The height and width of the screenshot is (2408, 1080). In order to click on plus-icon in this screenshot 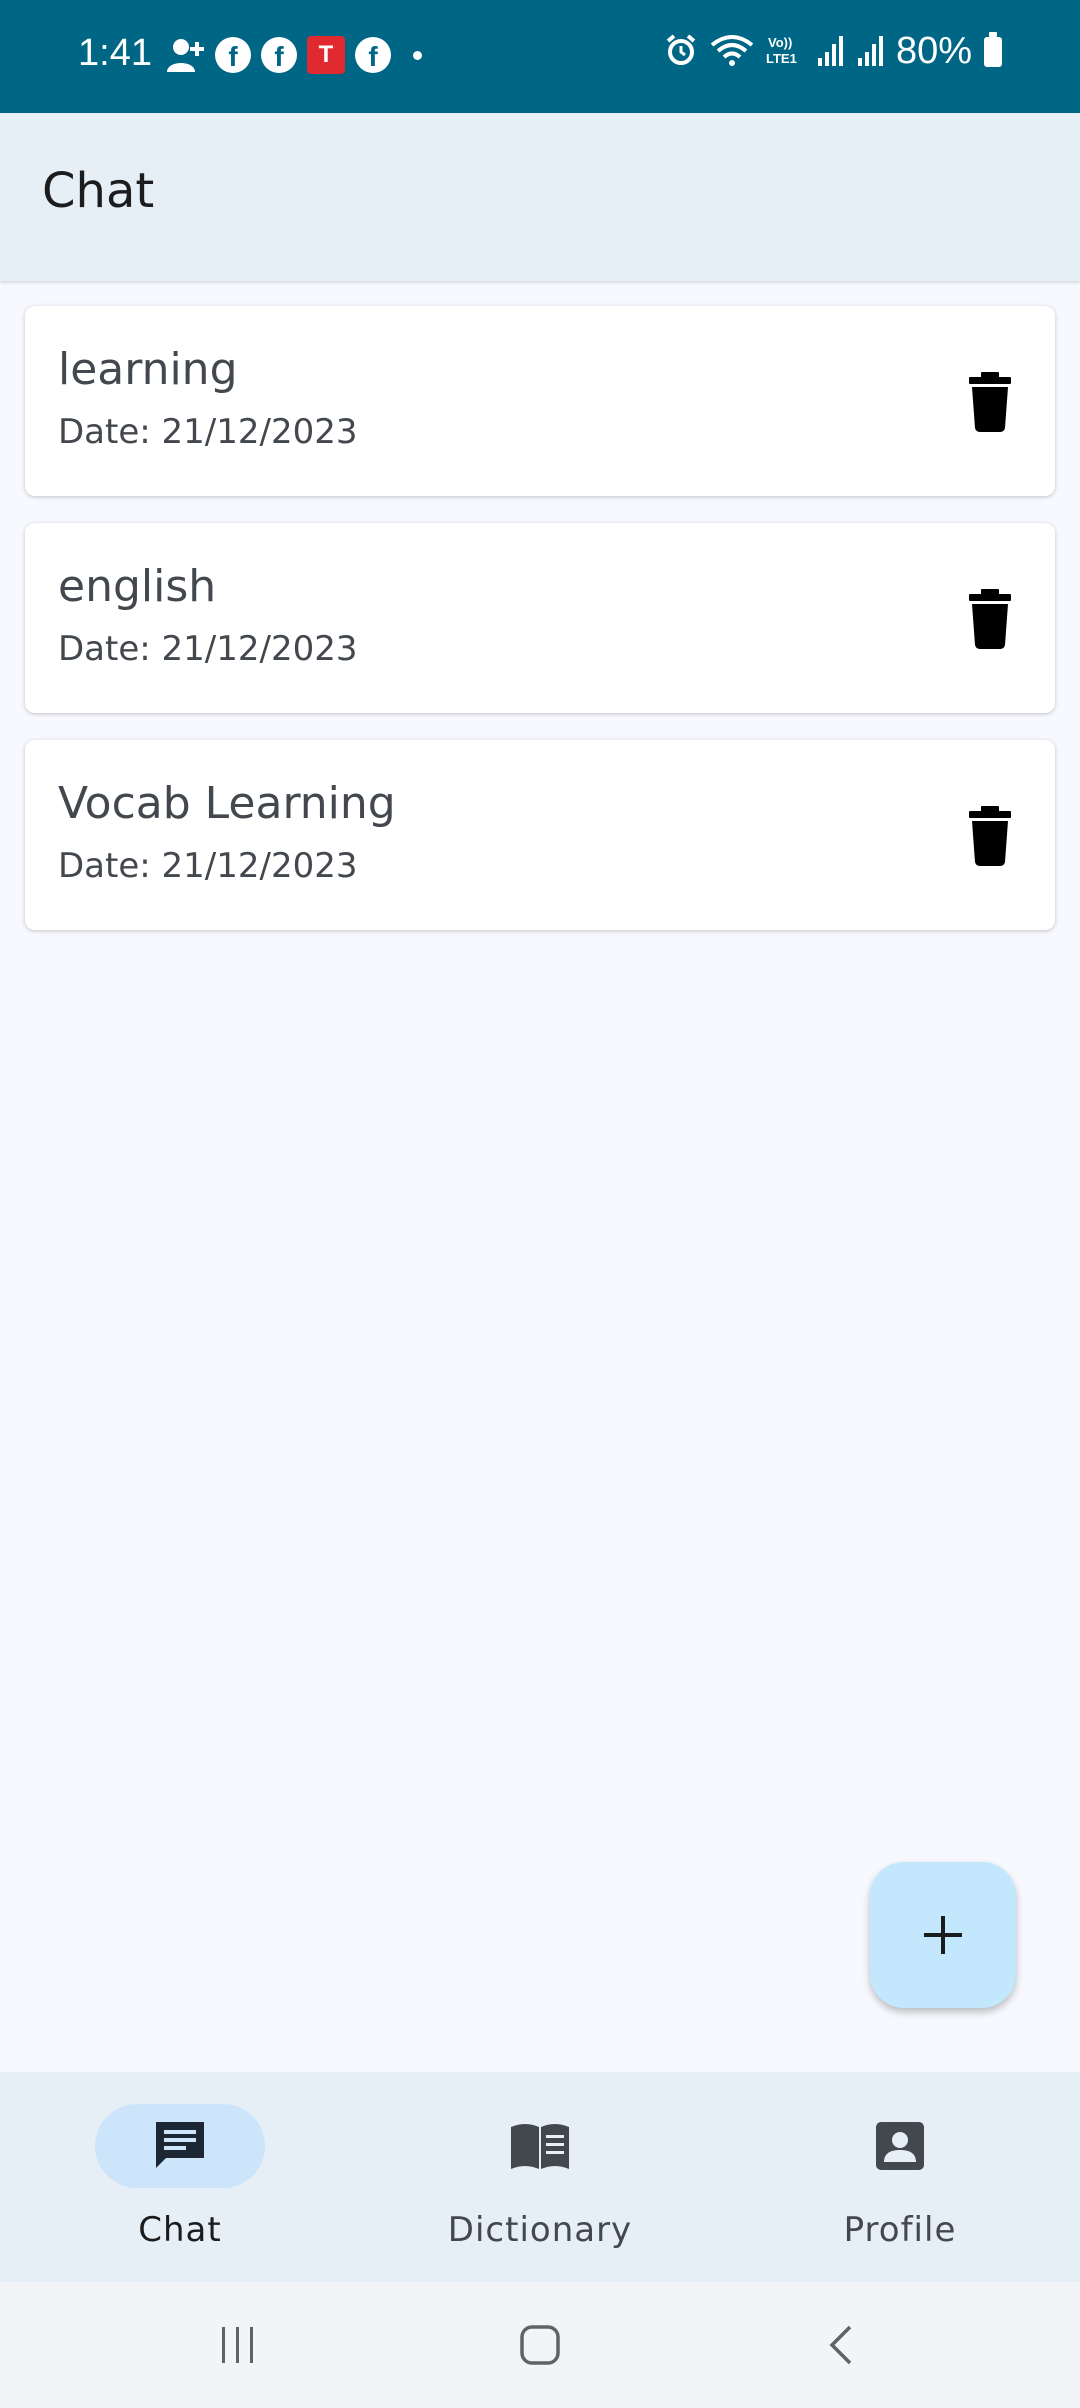, I will do `click(943, 1935)`.